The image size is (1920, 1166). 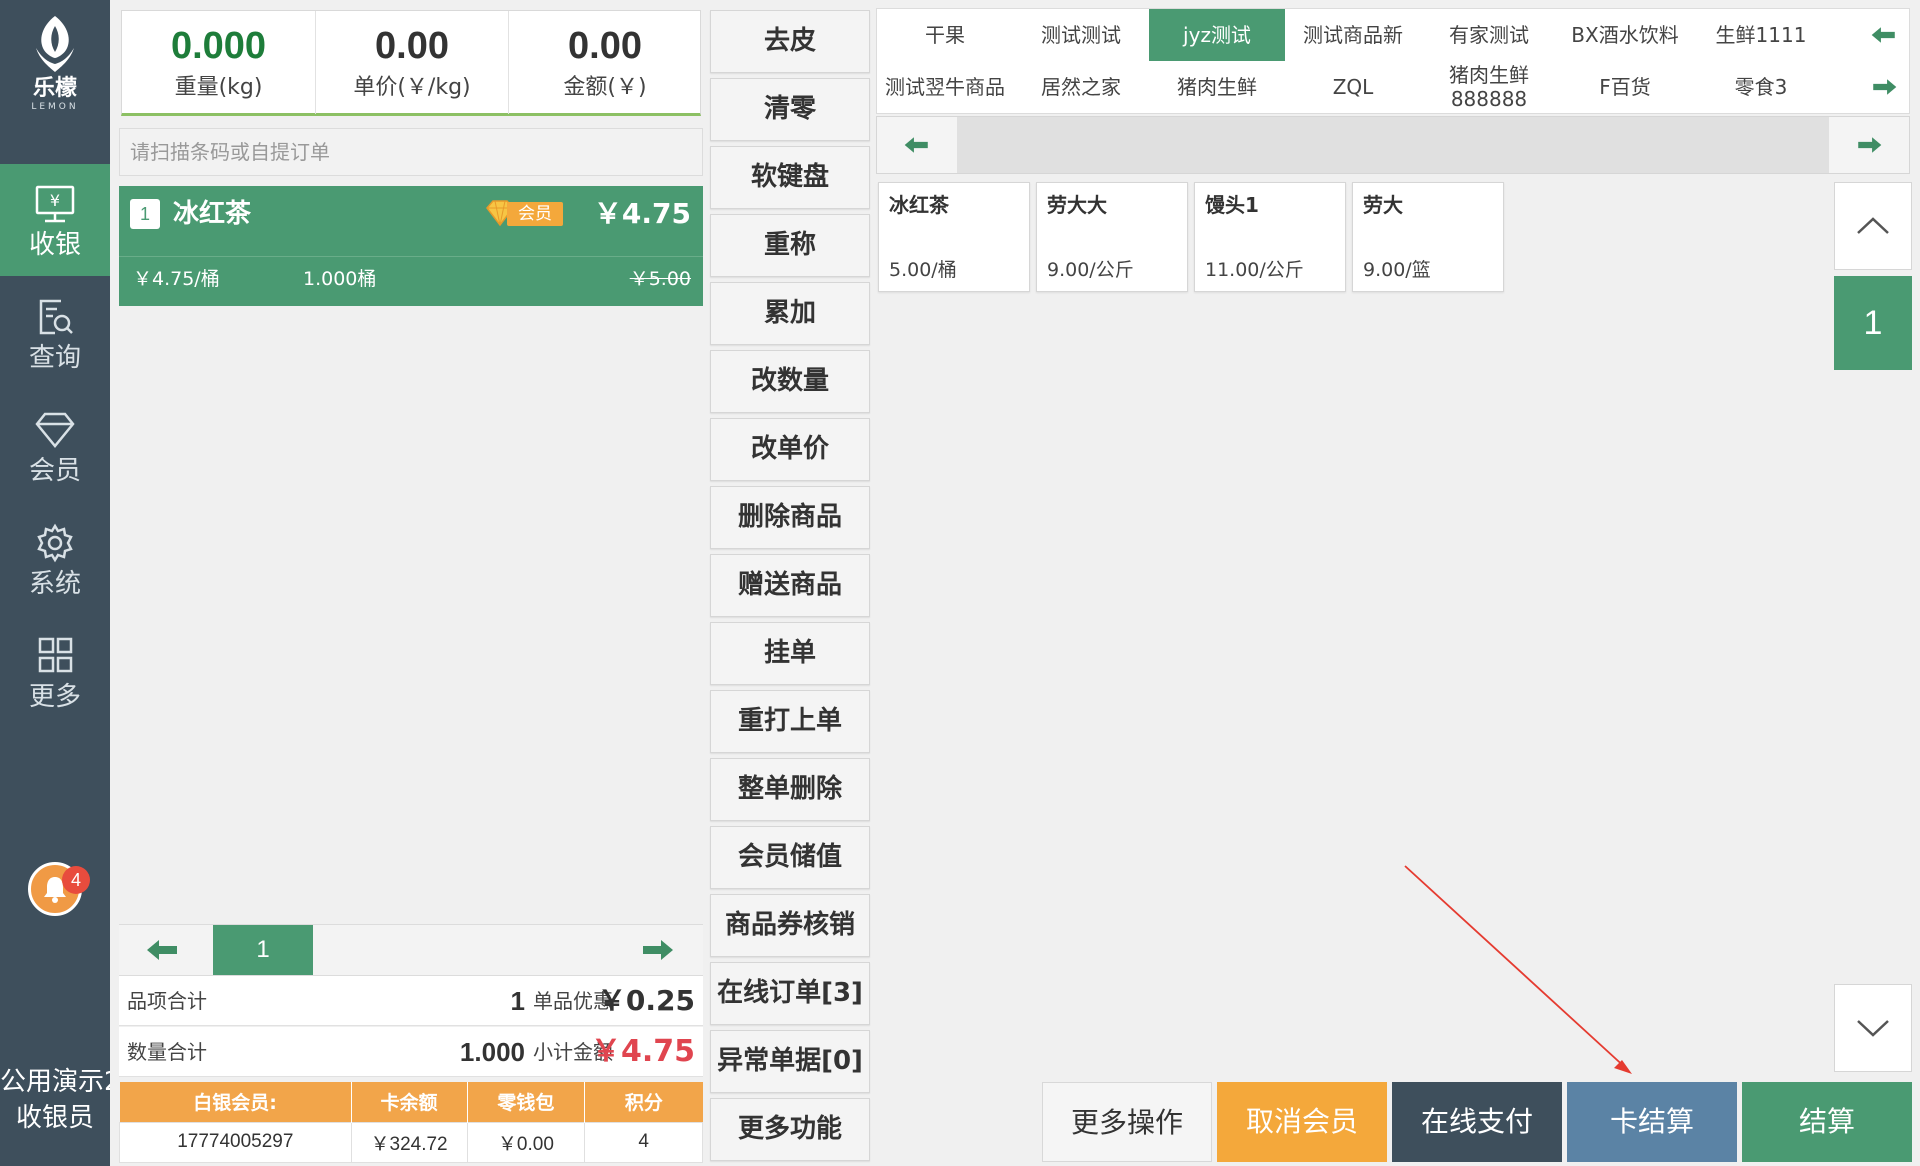 What do you see at coordinates (1477, 1122) in the screenshot?
I see `online-pay-button: 在线支付` at bounding box center [1477, 1122].